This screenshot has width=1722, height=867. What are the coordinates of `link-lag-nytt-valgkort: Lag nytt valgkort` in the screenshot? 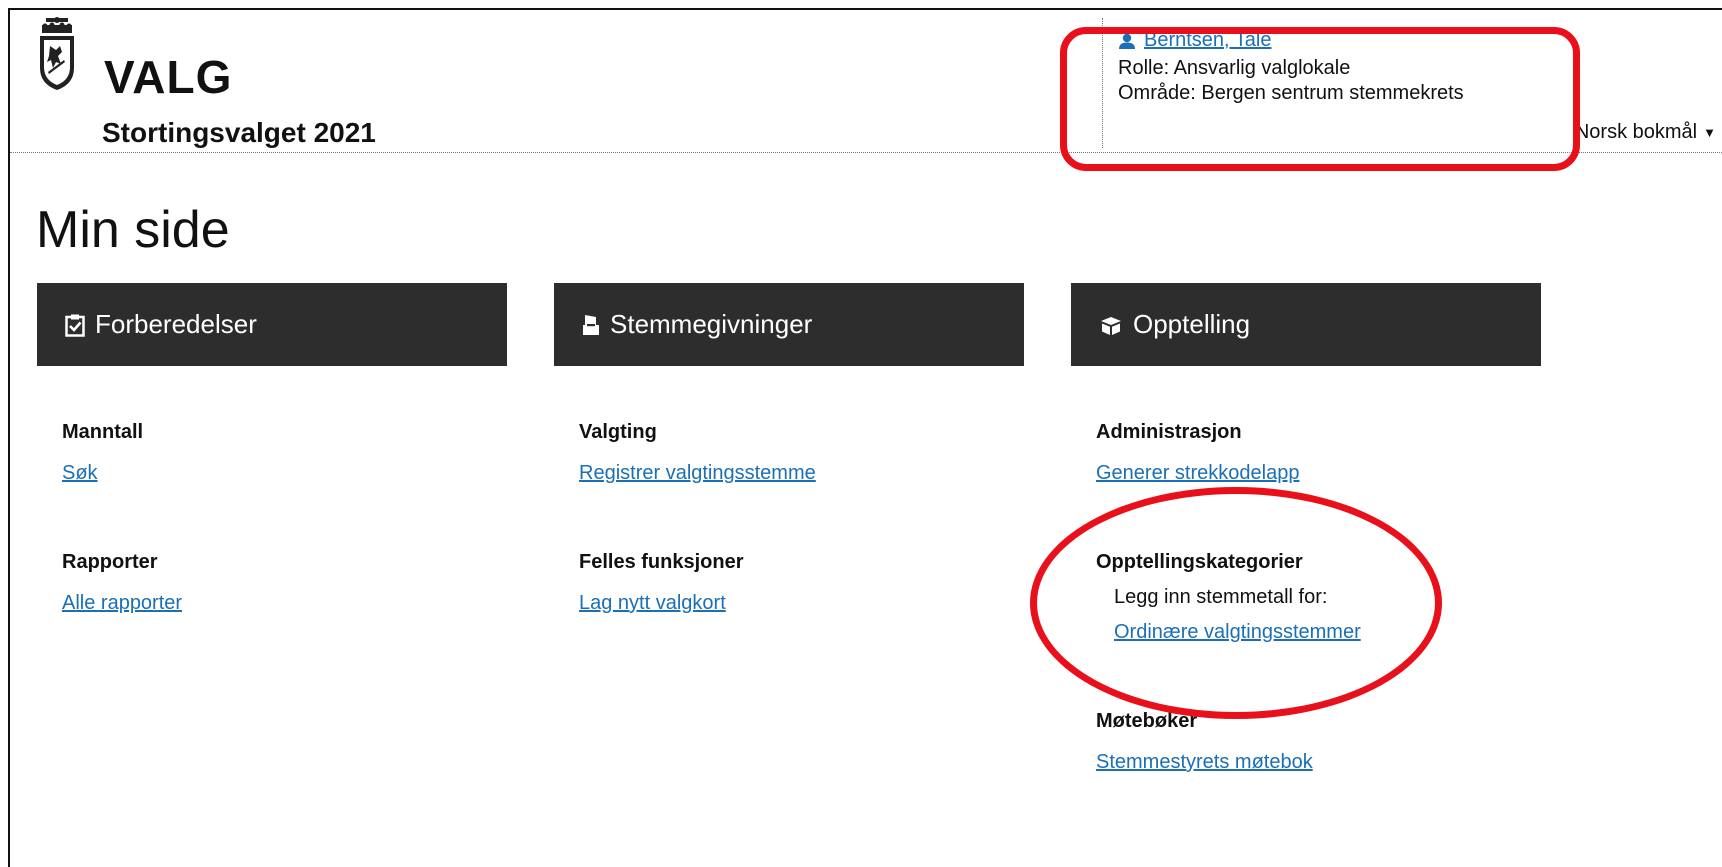 It's located at (652, 603).